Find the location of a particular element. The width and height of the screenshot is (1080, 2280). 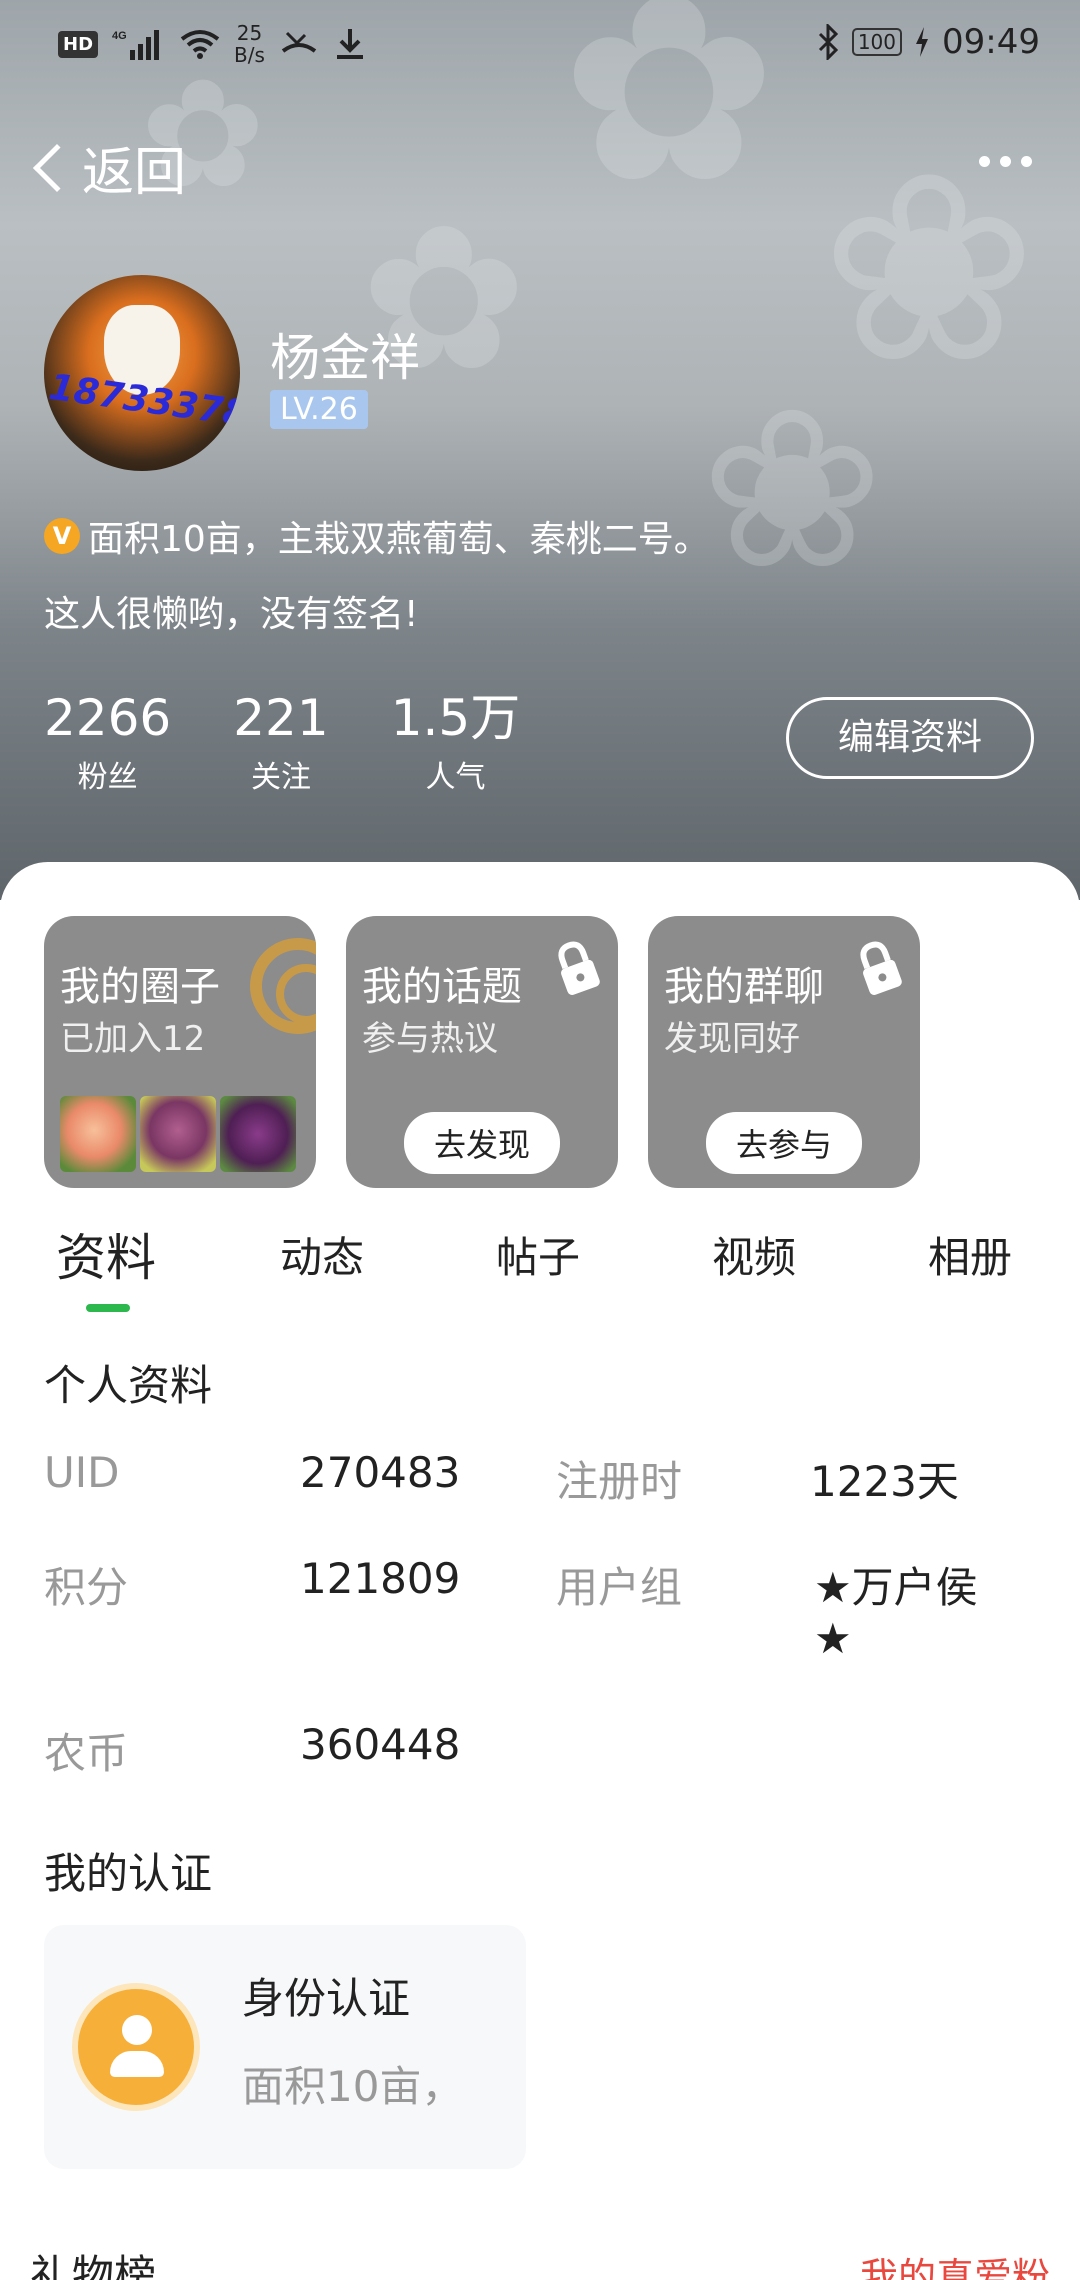

chevron-left-icon is located at coordinates (57, 167).